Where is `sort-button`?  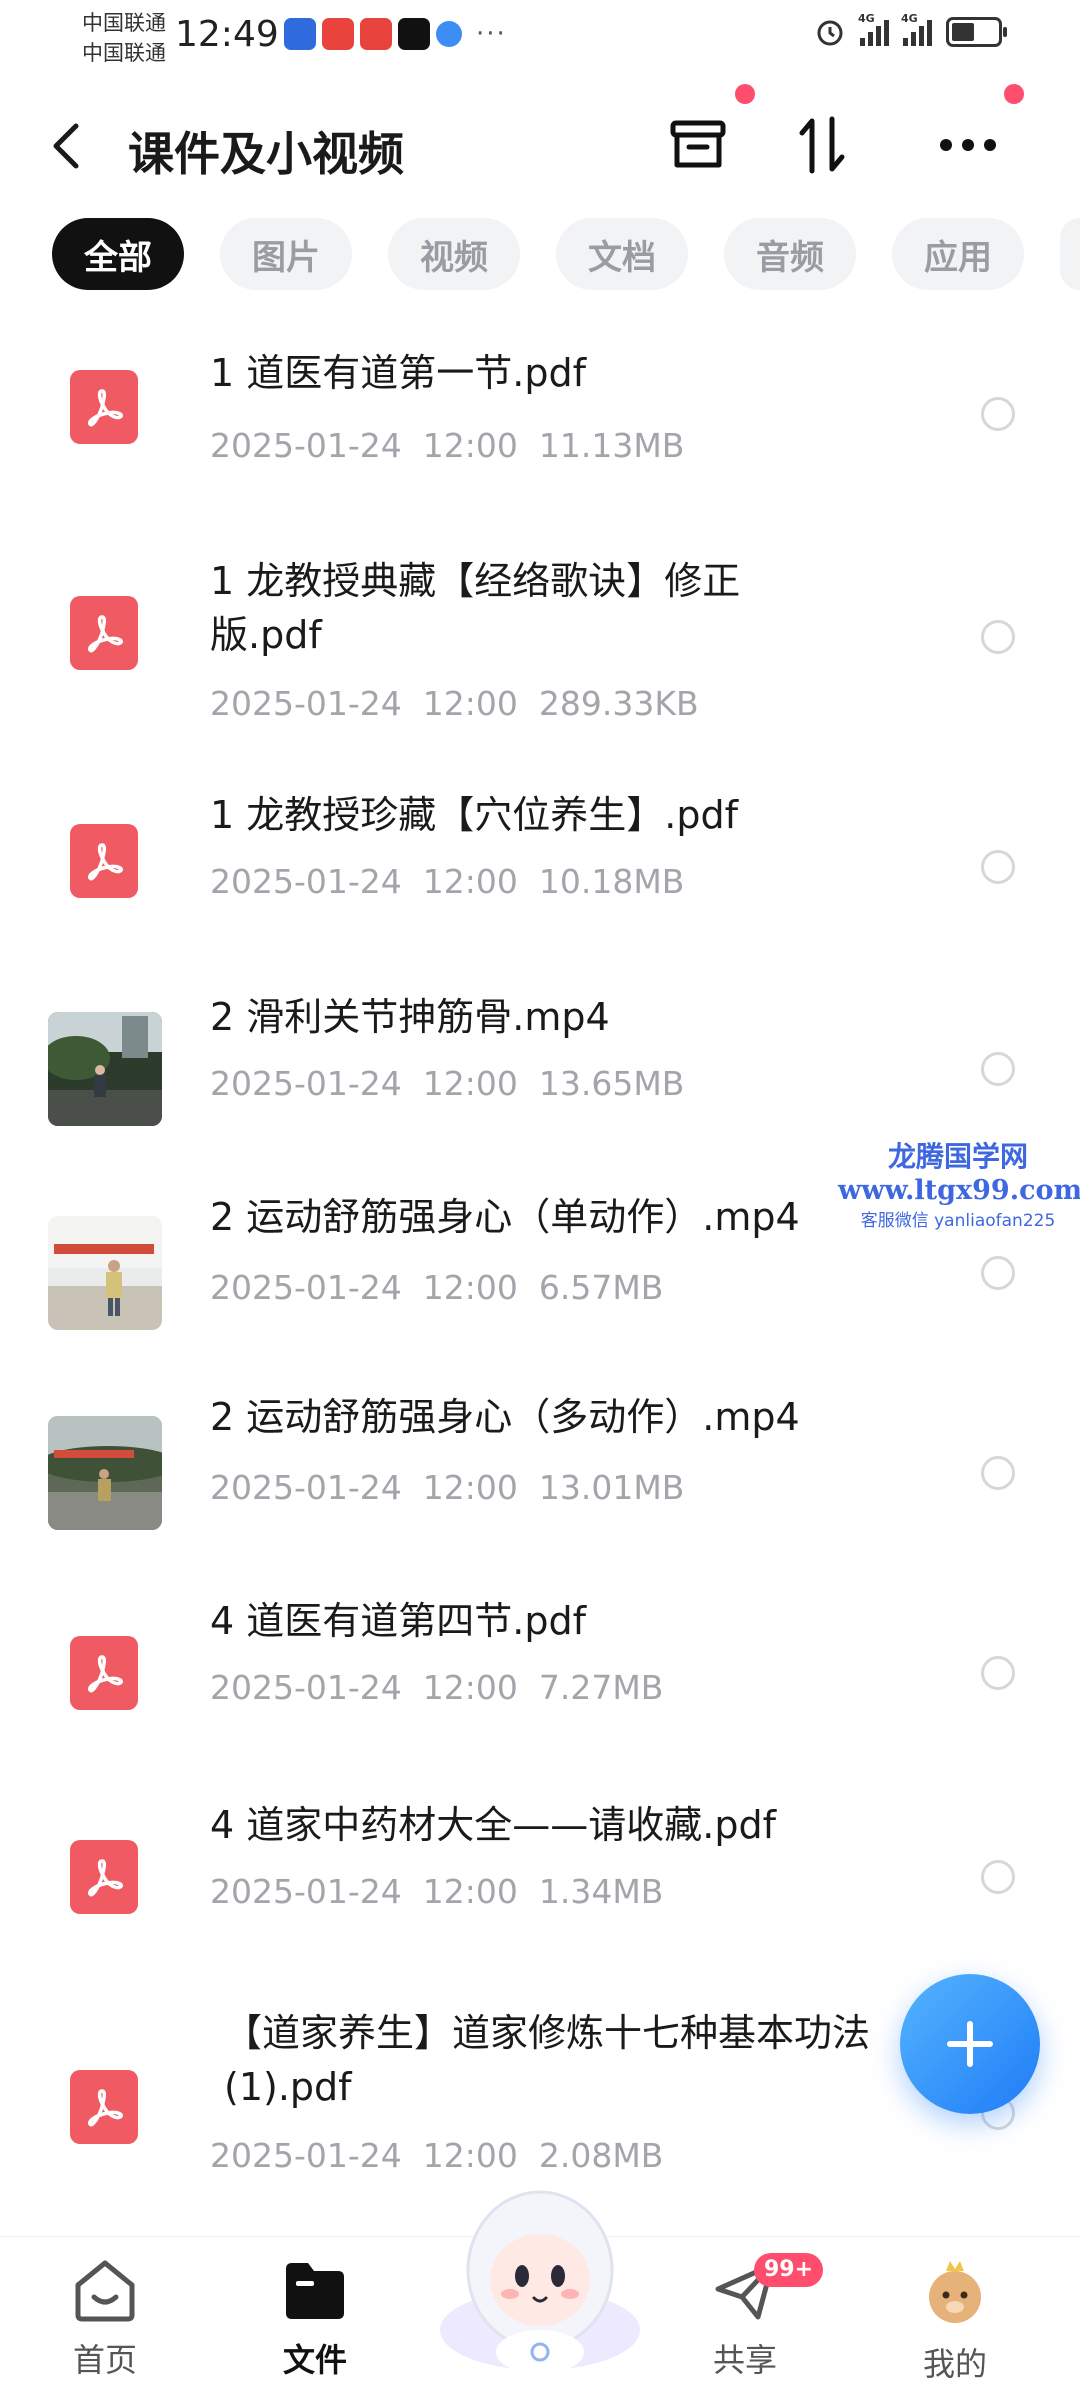
sort-button is located at coordinates (822, 145).